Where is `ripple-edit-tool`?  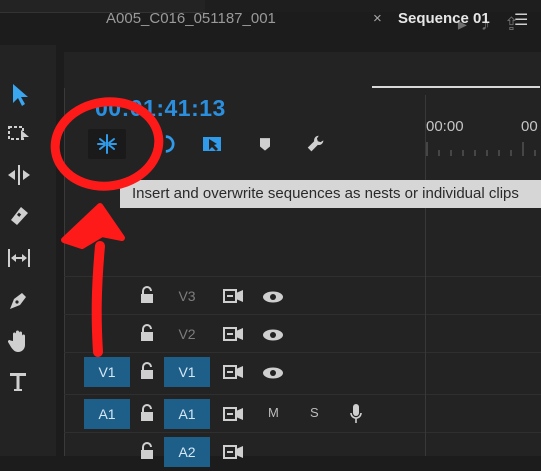
ripple-edit-tool is located at coordinates (19, 175).